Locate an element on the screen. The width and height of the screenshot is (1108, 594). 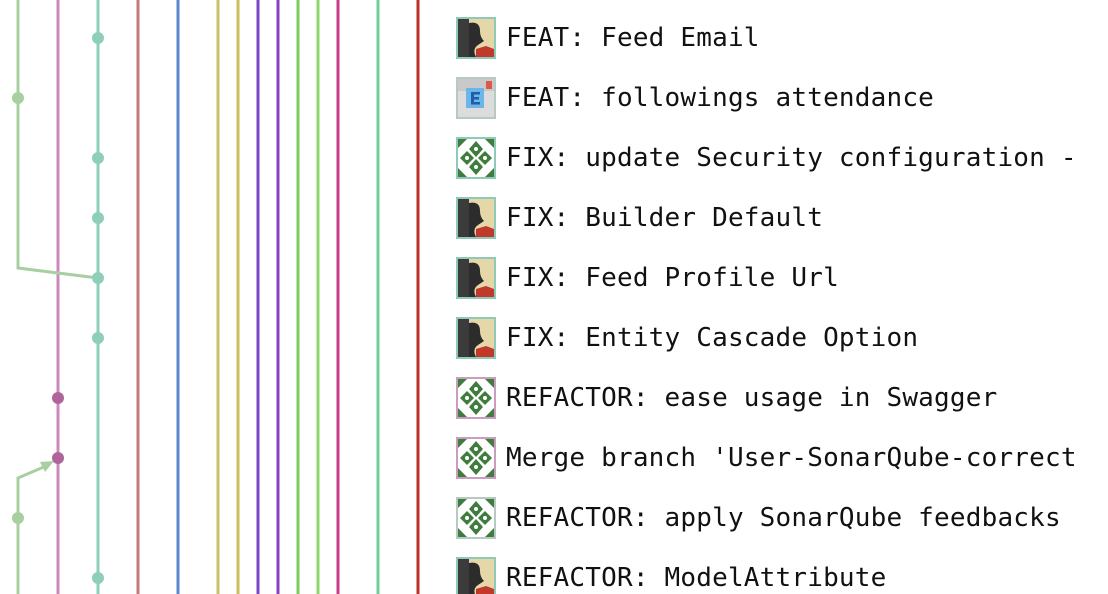
commit-row: REFACTOR: ModelAttribute is located at coordinates (671, 574).